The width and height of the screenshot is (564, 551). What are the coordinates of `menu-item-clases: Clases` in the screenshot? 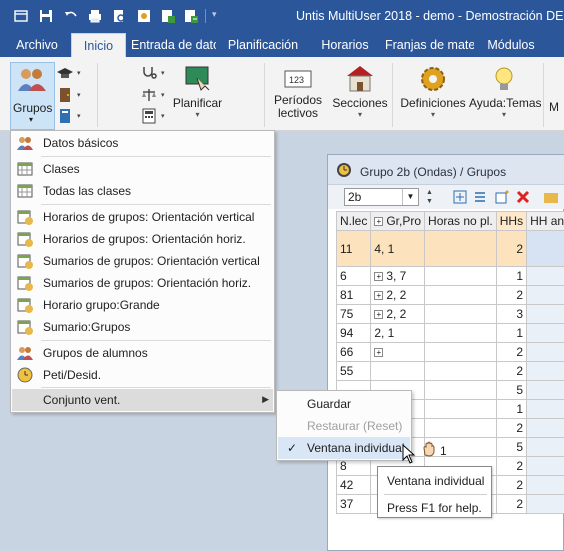 It's located at (142, 169).